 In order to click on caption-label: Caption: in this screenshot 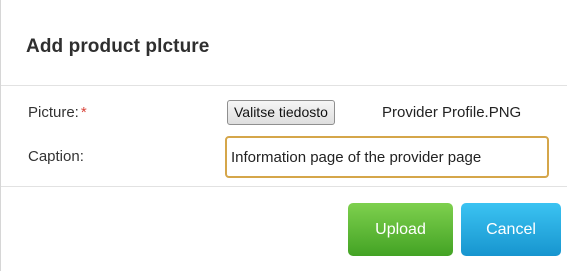, I will do `click(56, 156)`.